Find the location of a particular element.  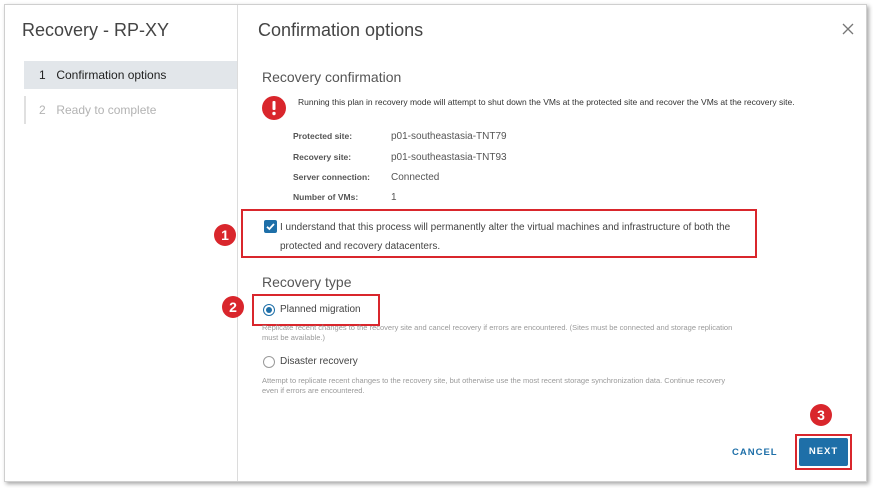

detail-value: p01-southeastasia-TNT79 is located at coordinates (449, 136).